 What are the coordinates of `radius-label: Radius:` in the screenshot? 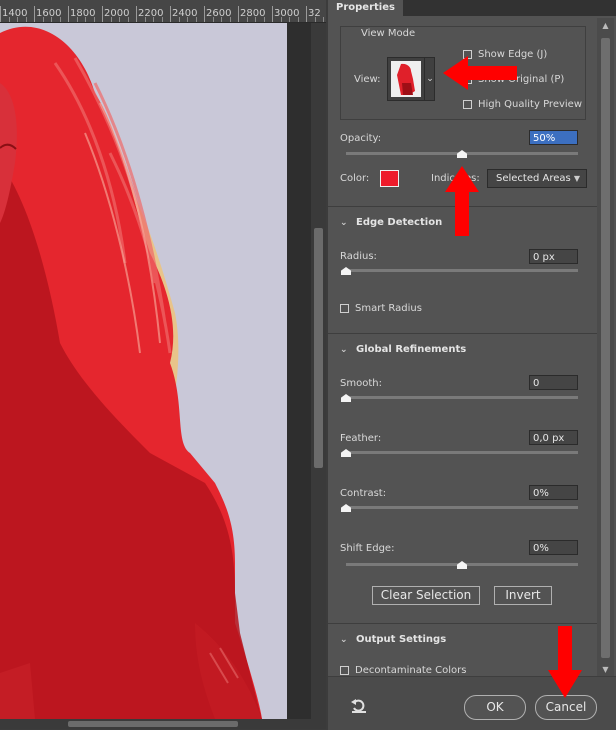 It's located at (358, 256).